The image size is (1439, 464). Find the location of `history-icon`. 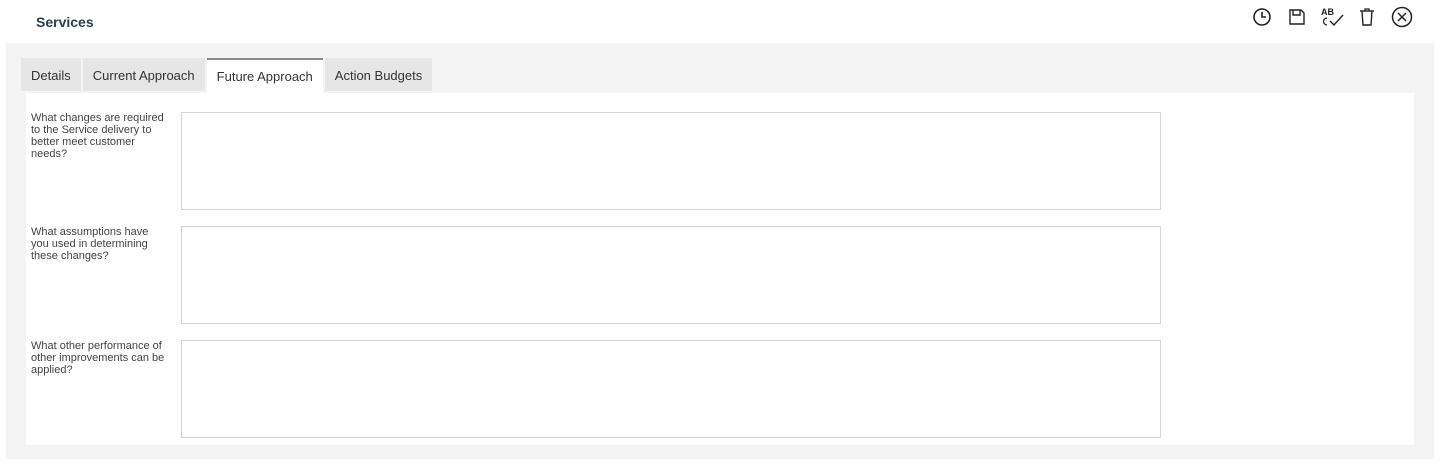

history-icon is located at coordinates (1262, 17).